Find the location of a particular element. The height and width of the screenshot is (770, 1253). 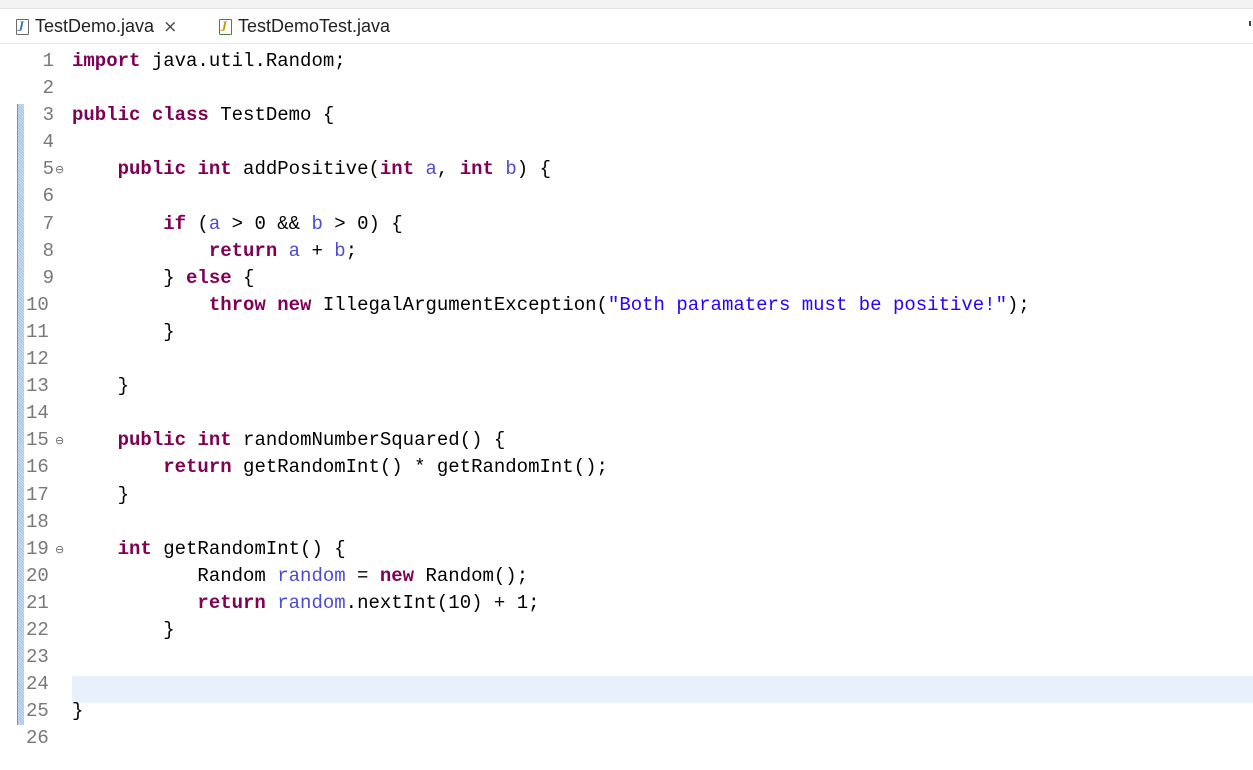

line-number: 26 is located at coordinates (37, 738).